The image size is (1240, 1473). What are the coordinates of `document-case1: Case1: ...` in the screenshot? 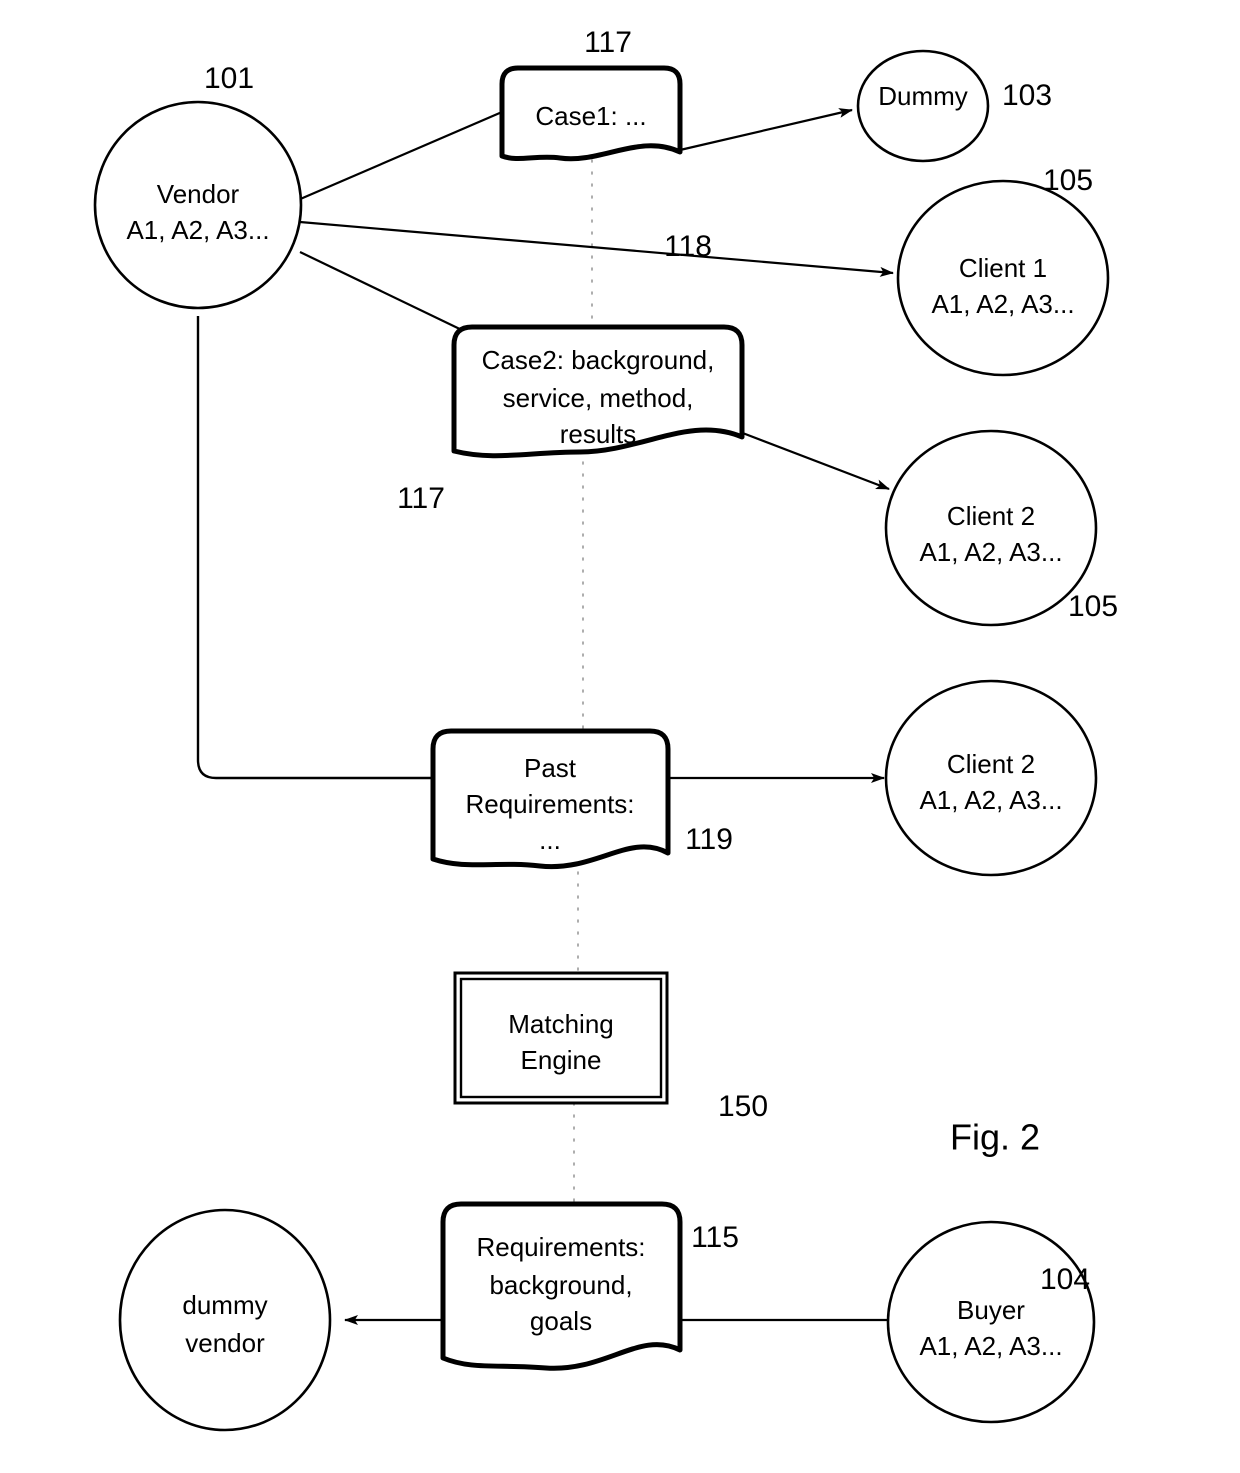 It's located at (591, 113).